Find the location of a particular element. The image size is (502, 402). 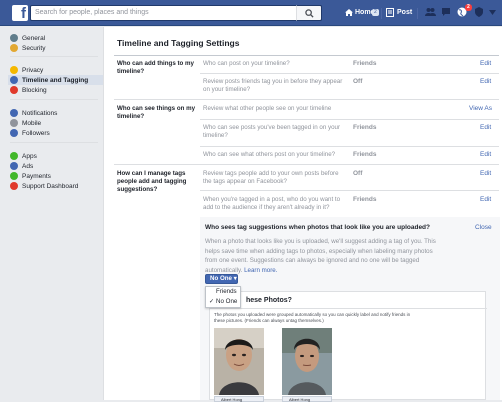

sidebar-item-label: Timeline and Tagging is located at coordinates (55, 80).